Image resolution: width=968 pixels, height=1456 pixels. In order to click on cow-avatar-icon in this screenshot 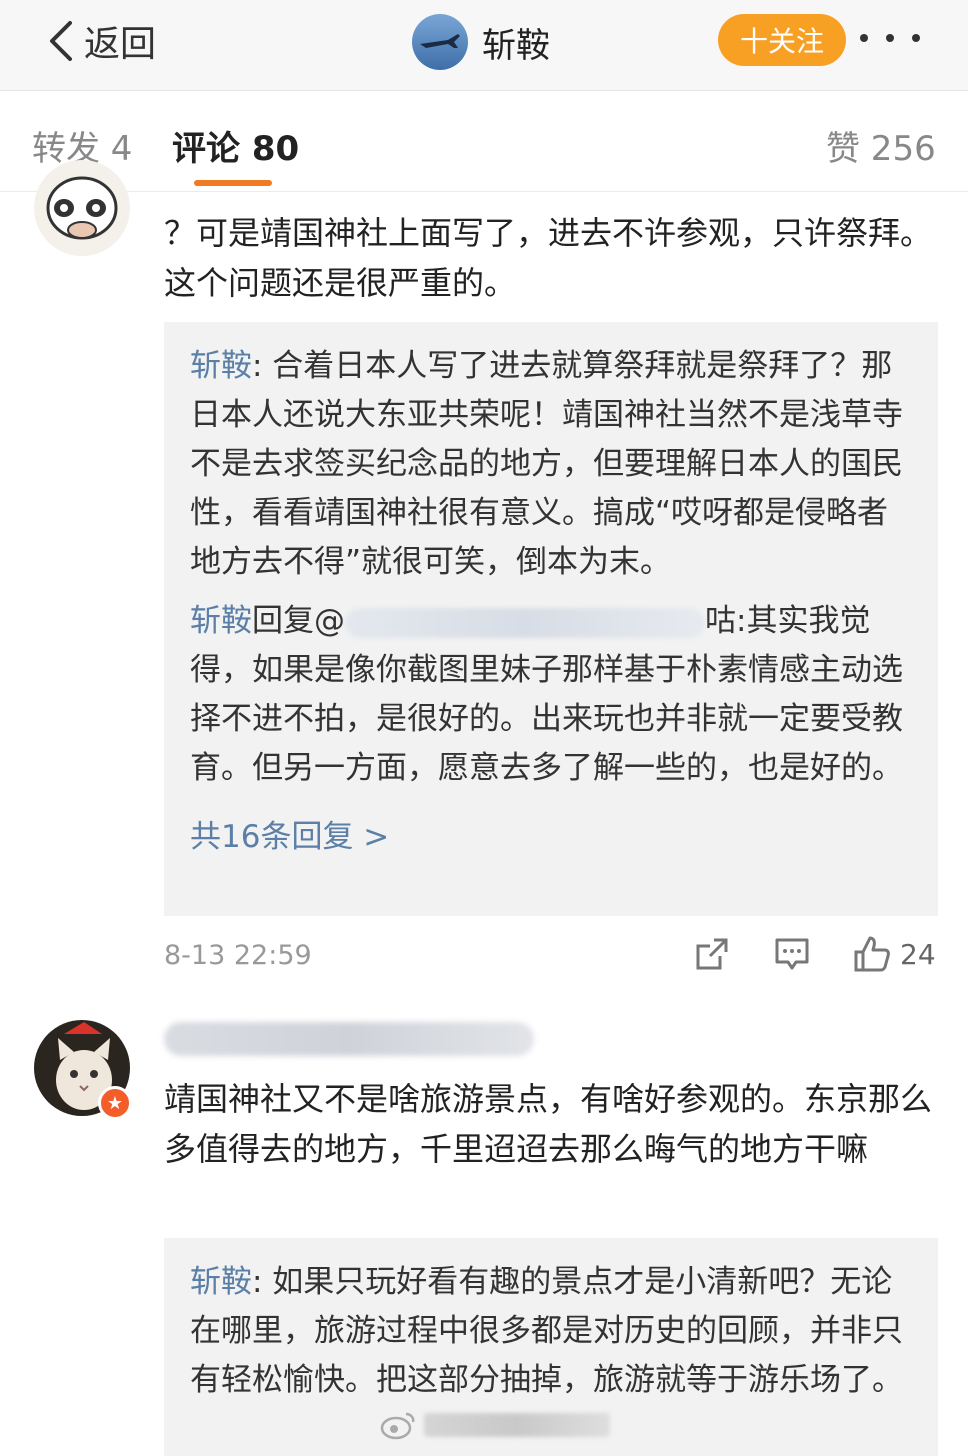, I will do `click(82, 208)`.